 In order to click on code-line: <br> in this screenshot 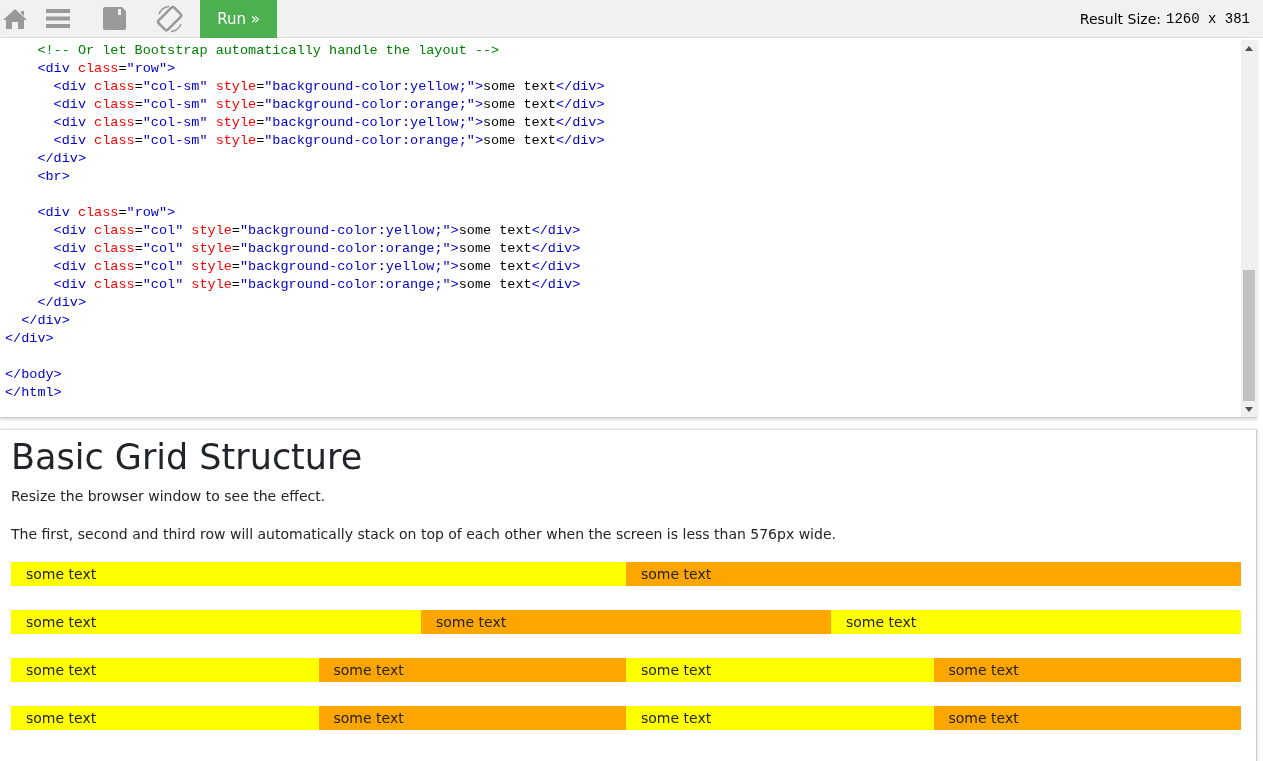, I will do `click(53, 177)`.